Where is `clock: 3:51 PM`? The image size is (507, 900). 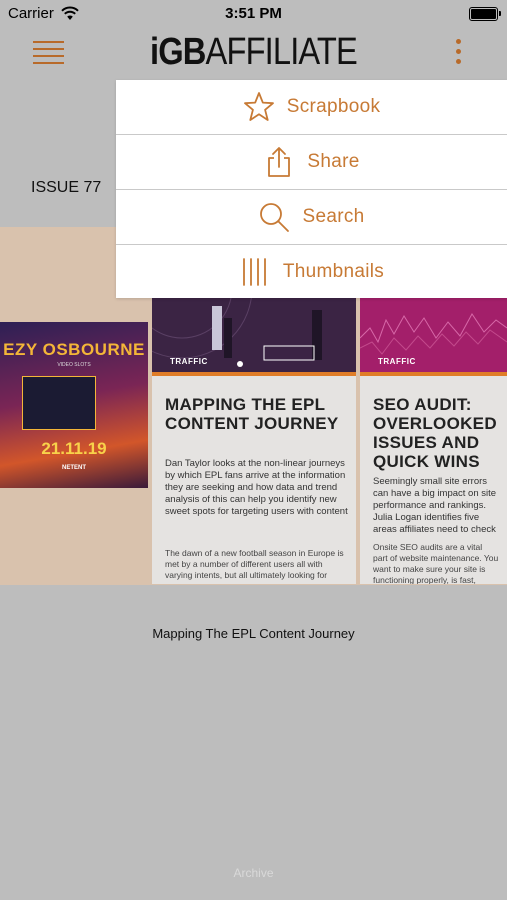 clock: 3:51 PM is located at coordinates (253, 13).